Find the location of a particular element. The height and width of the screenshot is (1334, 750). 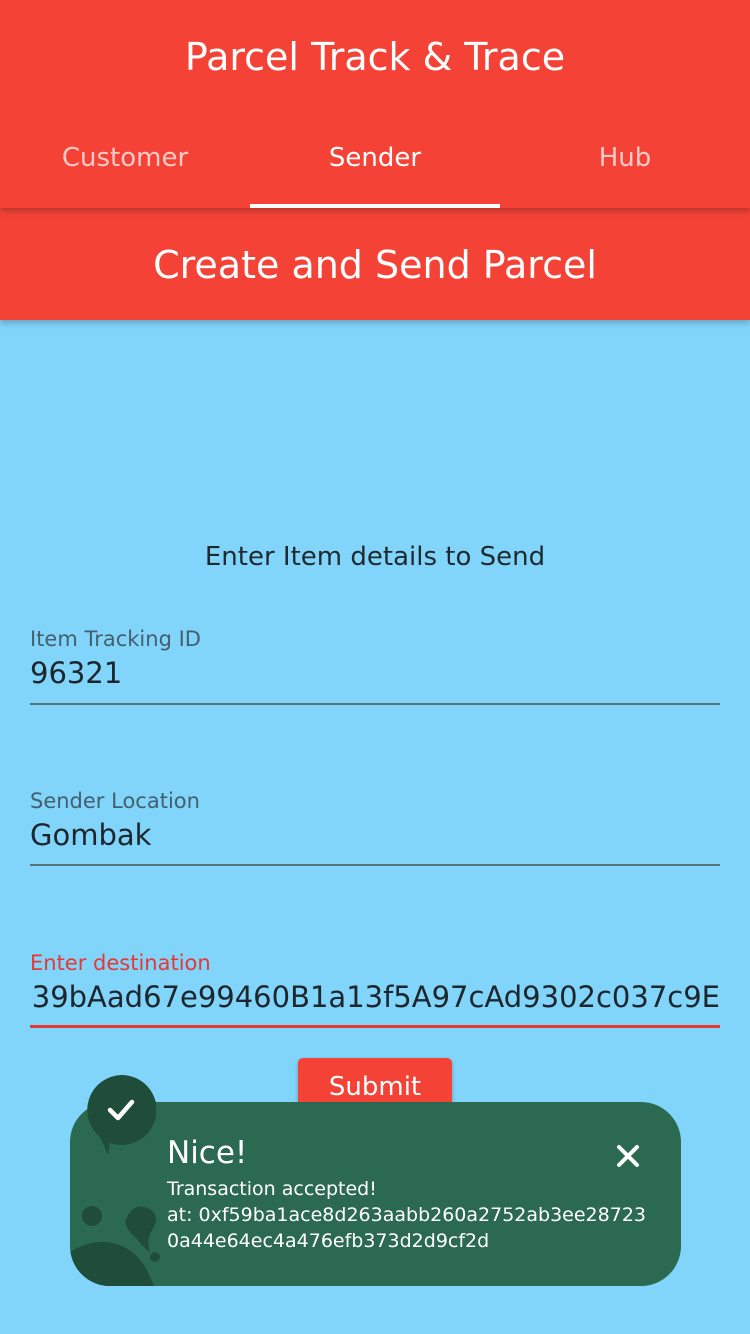

sender-location-label: Sender Location is located at coordinates (115, 801).